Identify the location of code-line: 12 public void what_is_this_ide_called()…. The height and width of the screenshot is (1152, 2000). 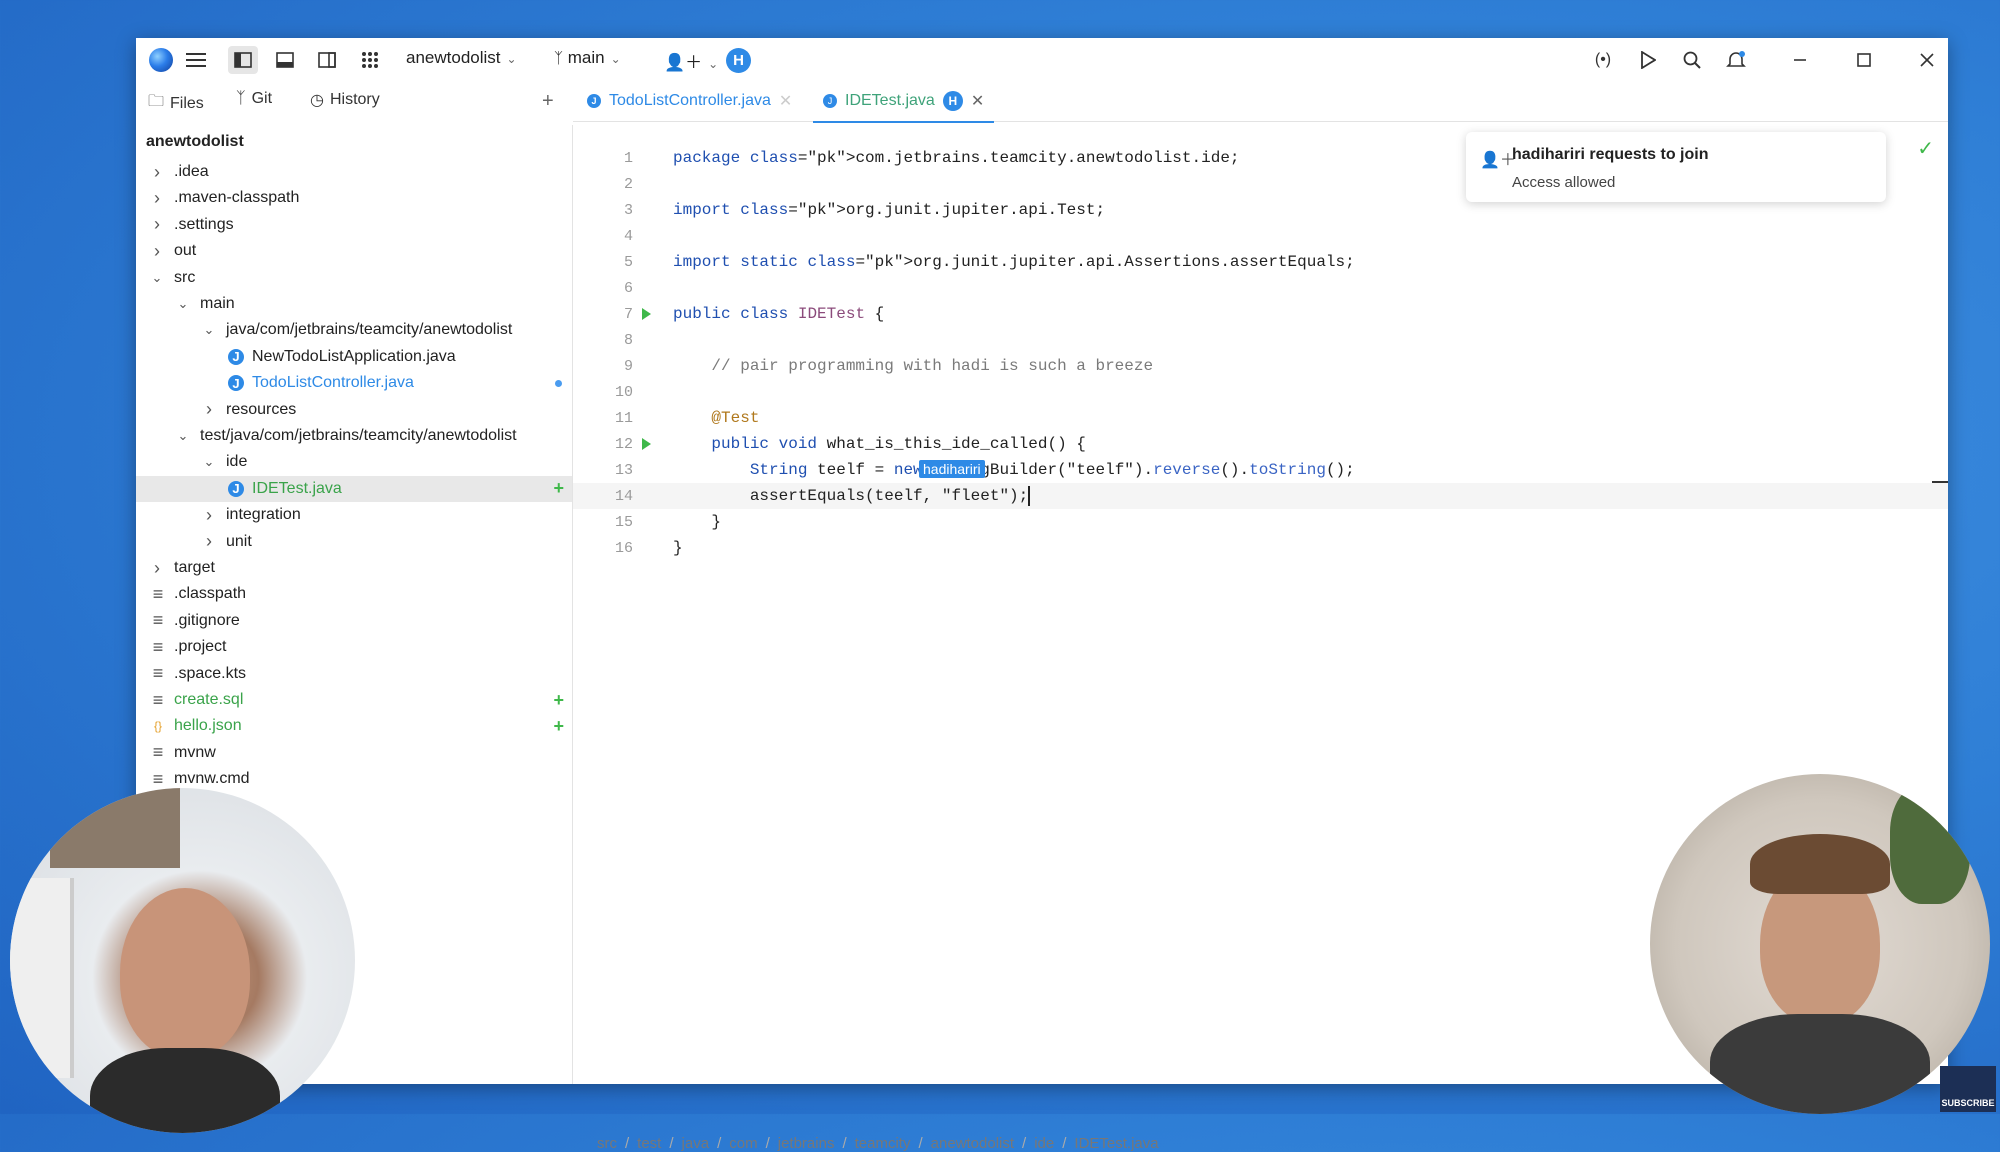
(1260, 444).